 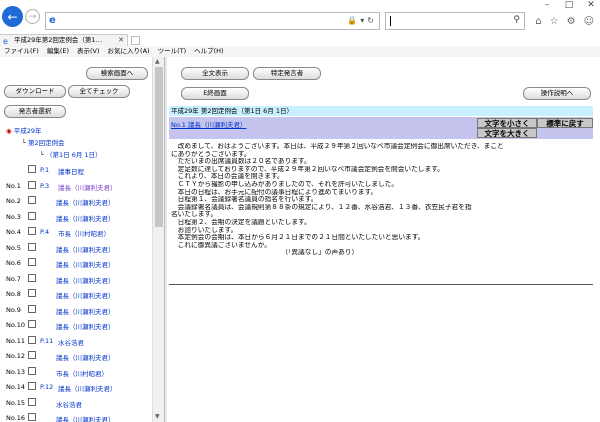 I want to click on check-all-button: 全てチェック, so click(x=99, y=91).